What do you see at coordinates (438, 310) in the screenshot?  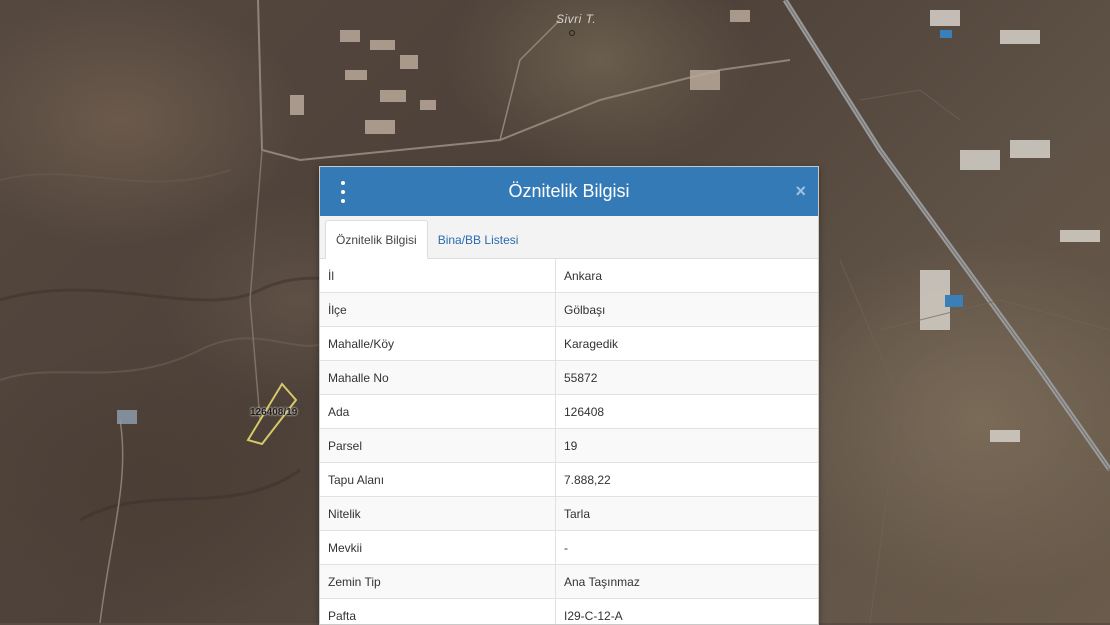 I see `attr-key: İlçe` at bounding box center [438, 310].